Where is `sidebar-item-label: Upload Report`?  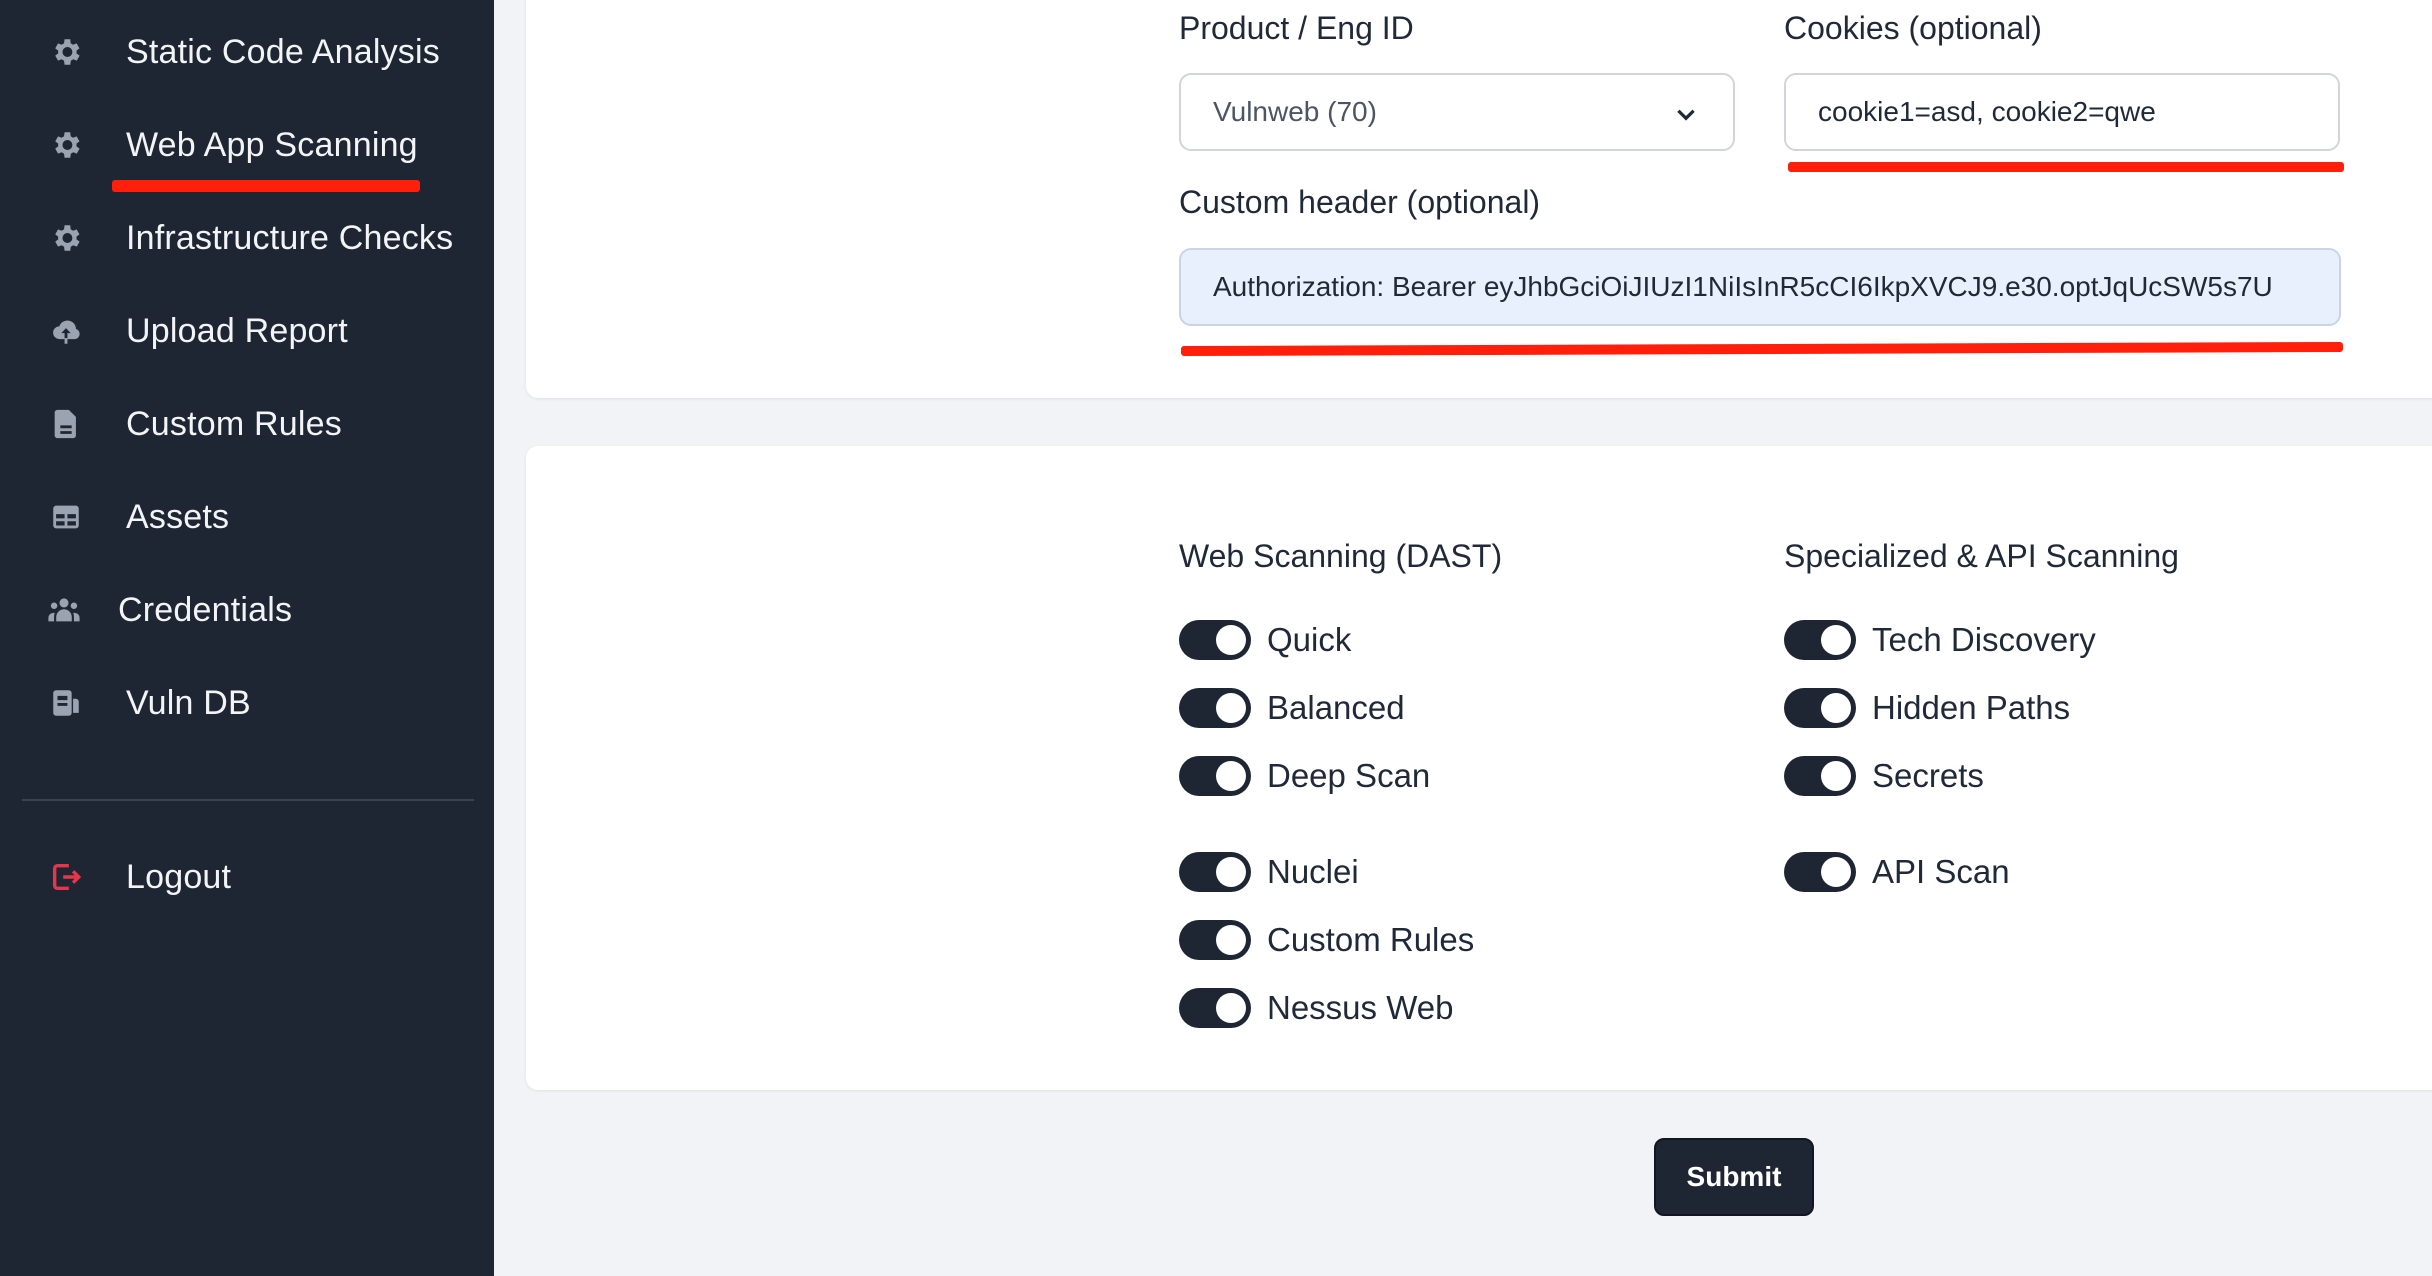
sidebar-item-label: Upload Report is located at coordinates (237, 330).